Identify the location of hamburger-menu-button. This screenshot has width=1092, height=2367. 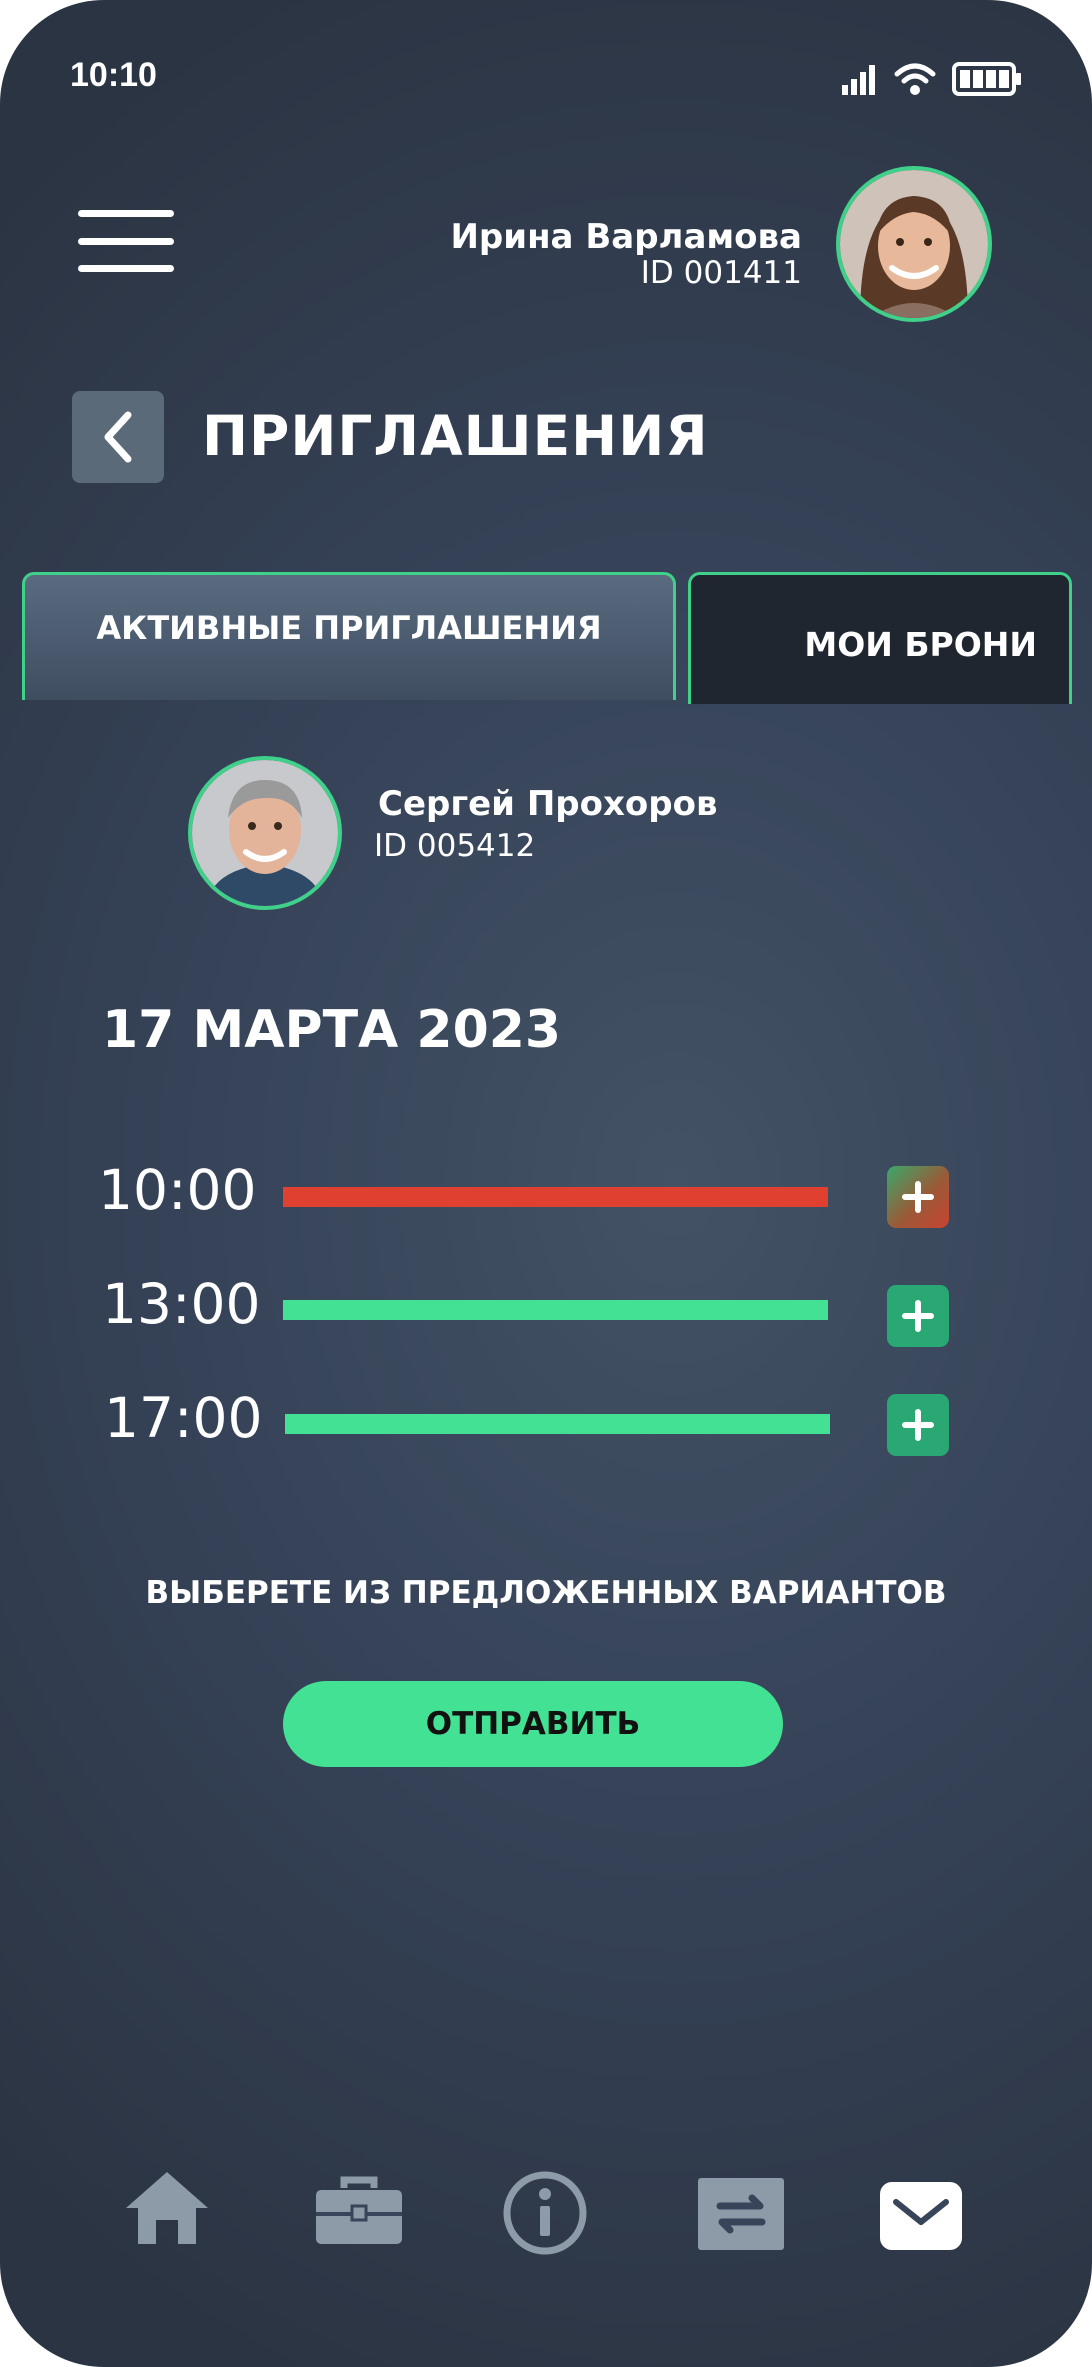
(126, 241).